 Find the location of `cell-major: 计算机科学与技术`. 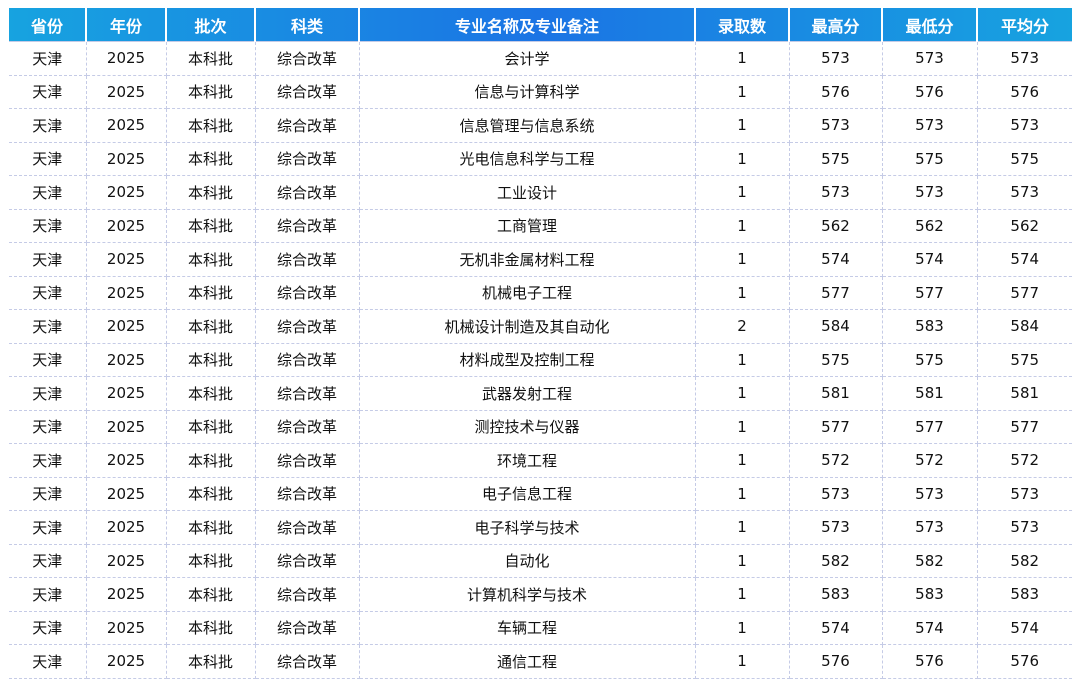

cell-major: 计算机科学与技术 is located at coordinates (527, 594).